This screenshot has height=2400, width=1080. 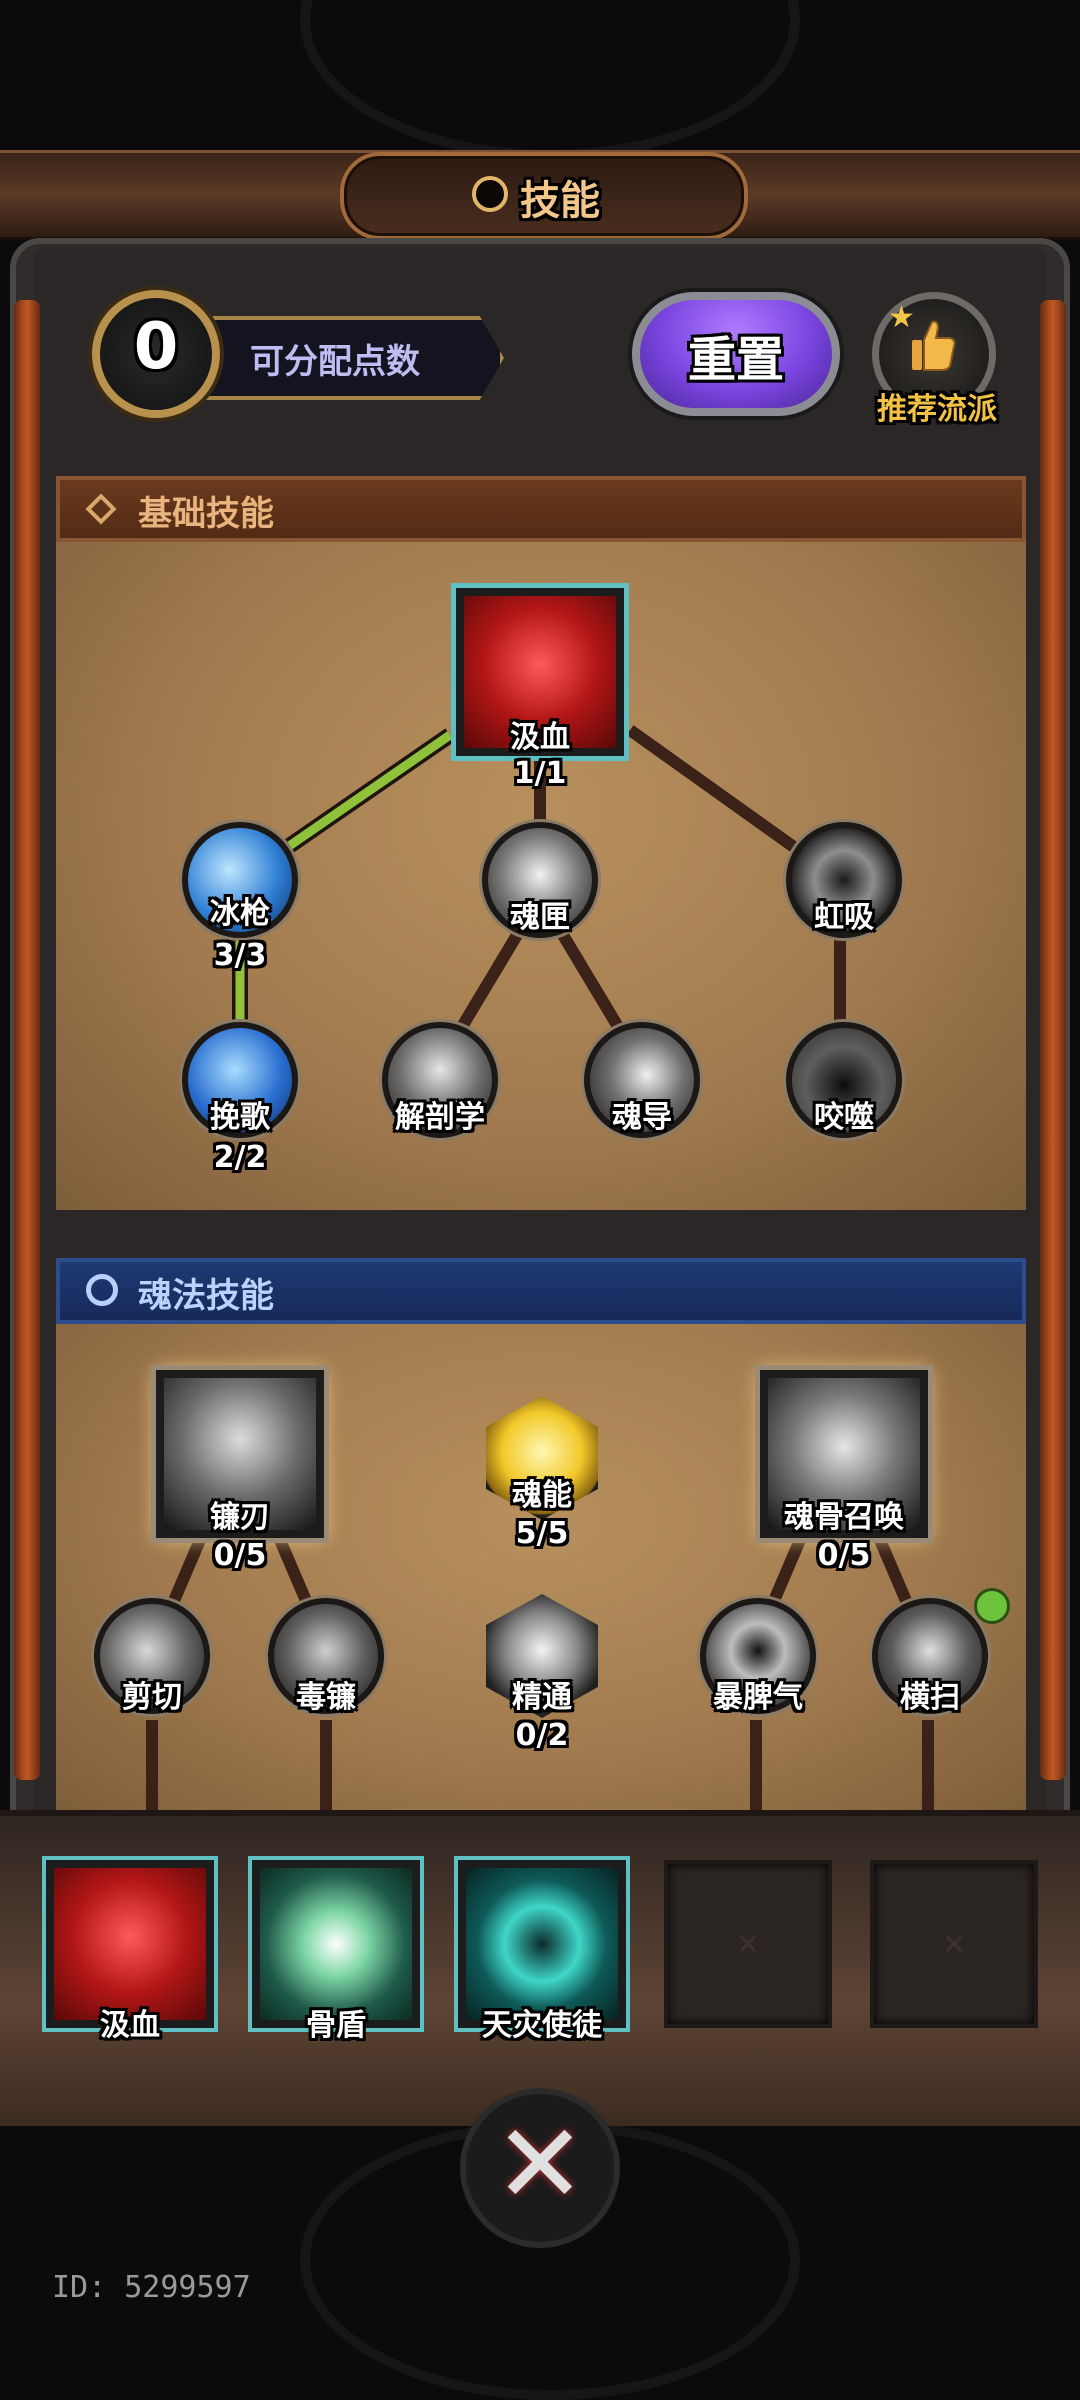 I want to click on skill-level-mastery: 0/2, so click(x=542, y=1735).